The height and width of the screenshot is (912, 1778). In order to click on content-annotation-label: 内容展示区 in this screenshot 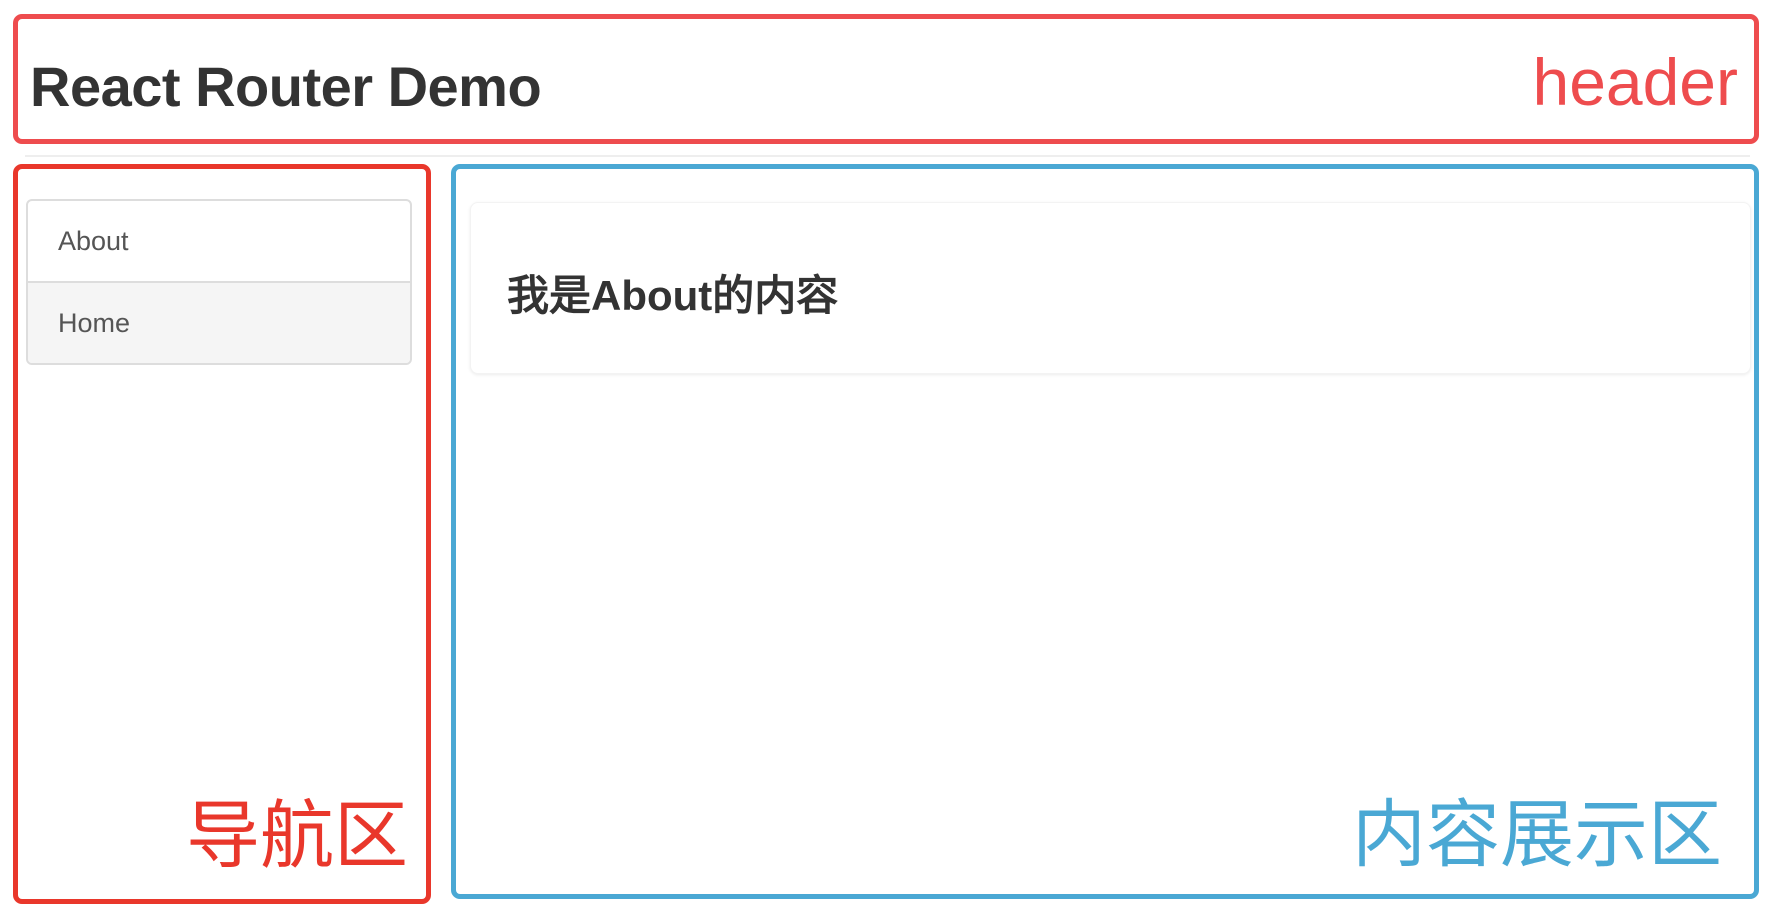, I will do `click(1537, 834)`.